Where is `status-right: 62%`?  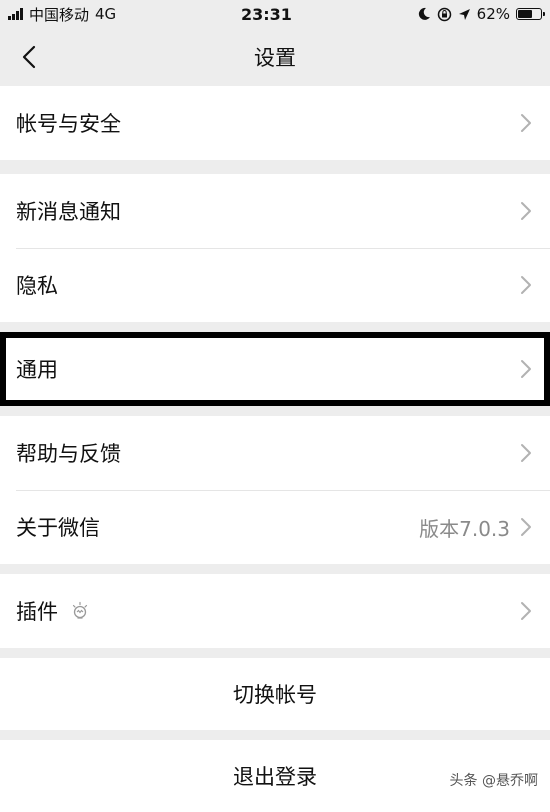 status-right: 62% is located at coordinates (481, 14).